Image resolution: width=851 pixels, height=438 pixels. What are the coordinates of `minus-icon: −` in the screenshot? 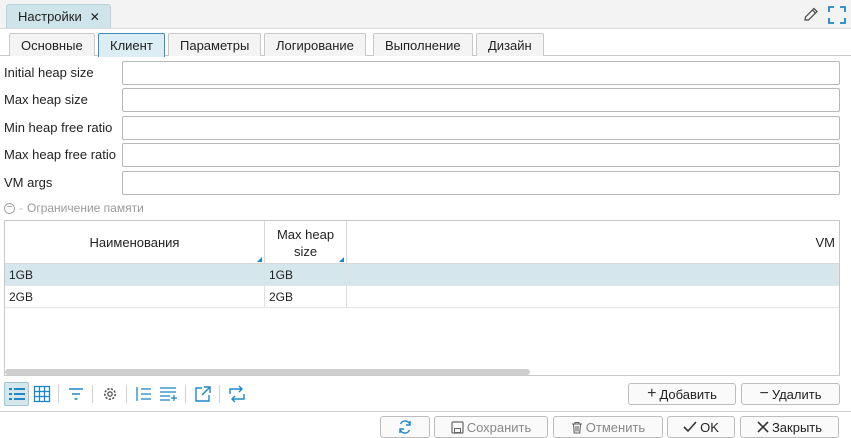 It's located at (764, 393).